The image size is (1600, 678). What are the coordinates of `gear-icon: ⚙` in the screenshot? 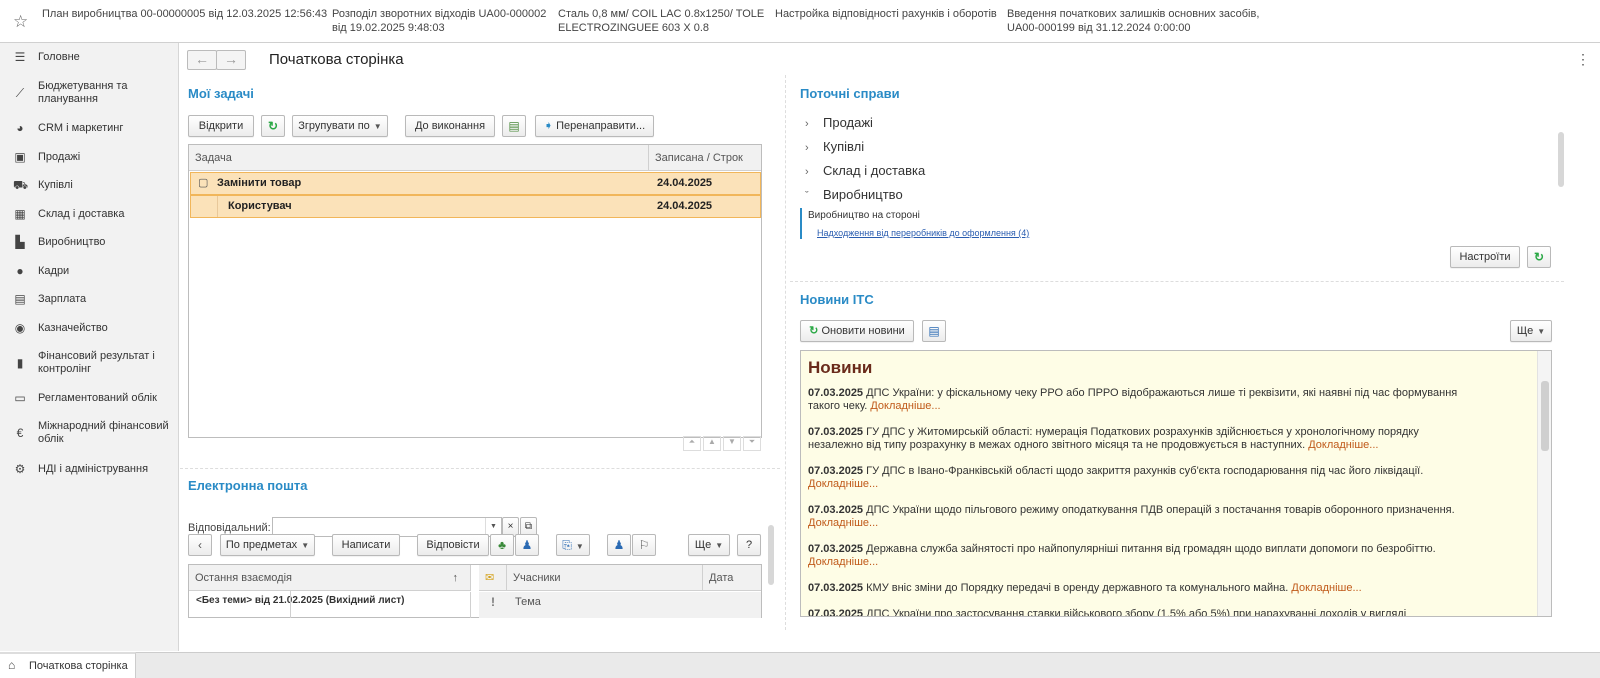 It's located at (20, 469).